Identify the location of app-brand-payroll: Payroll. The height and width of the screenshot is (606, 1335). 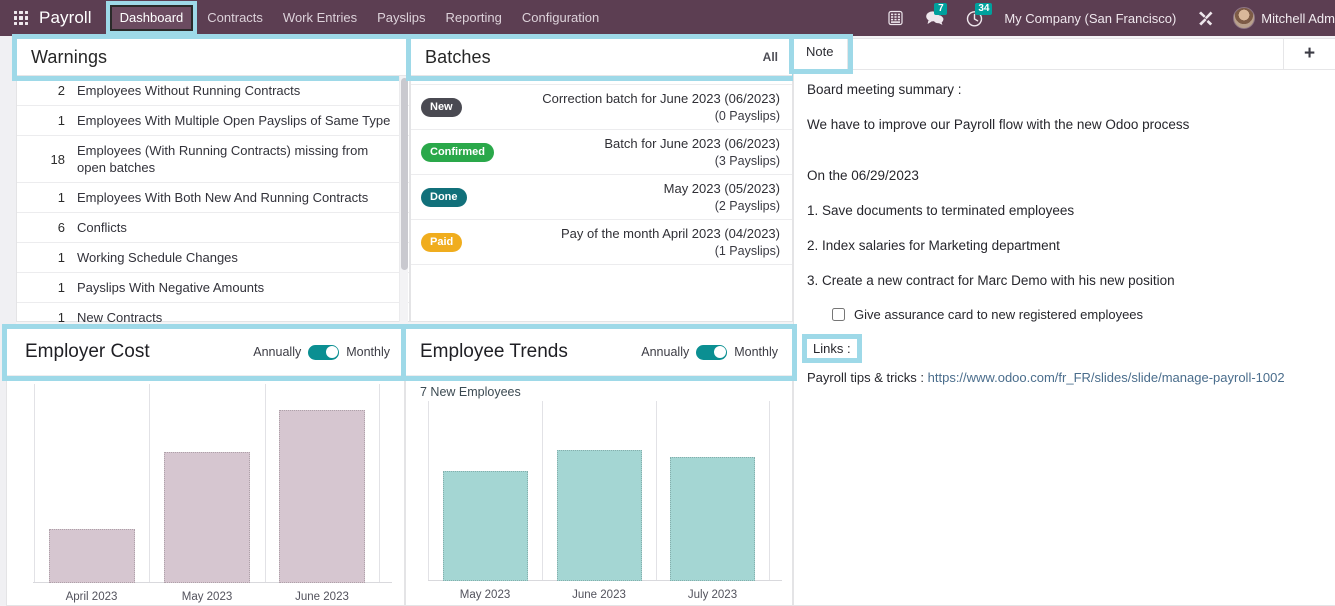
(65, 18).